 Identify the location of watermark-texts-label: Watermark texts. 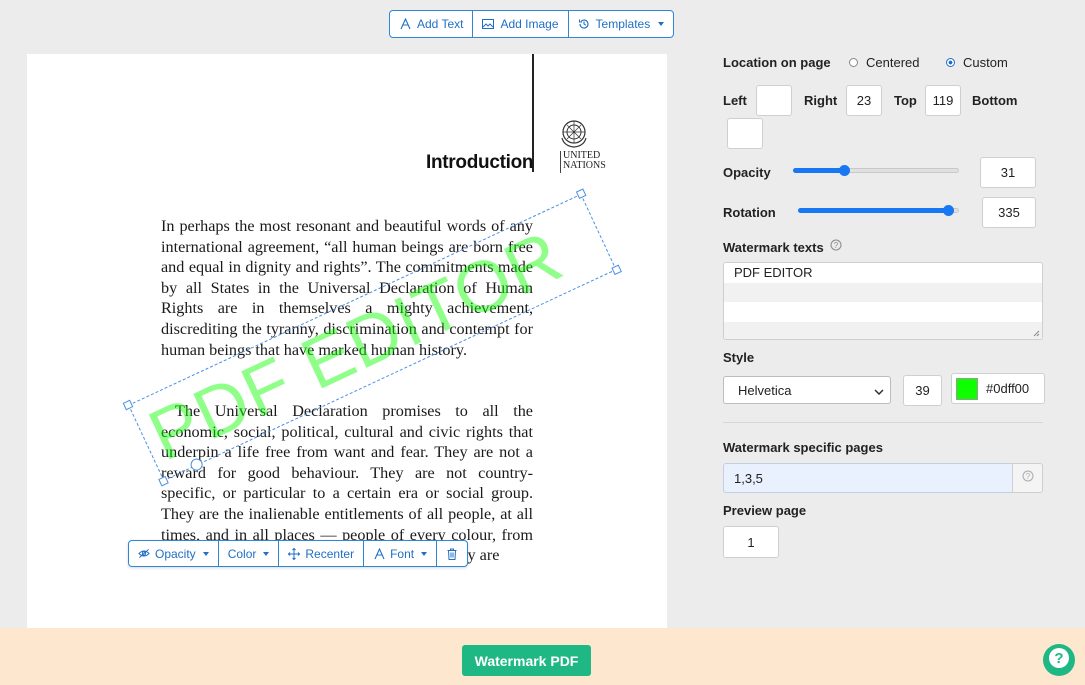
(773, 247).